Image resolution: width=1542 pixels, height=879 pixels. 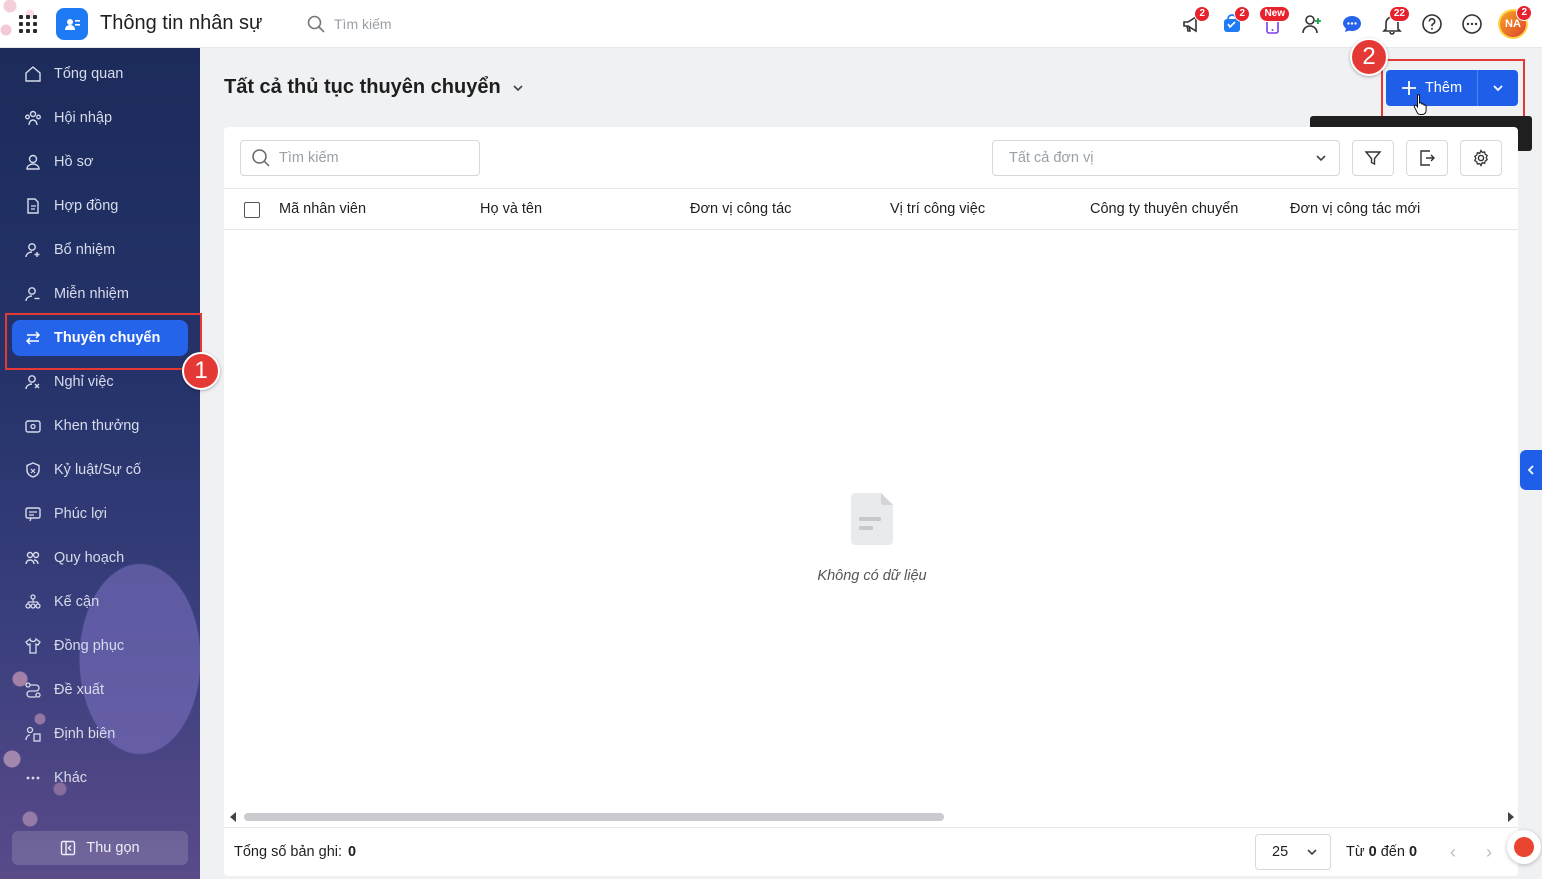 I want to click on empty-document-icon, so click(x=872, y=519).